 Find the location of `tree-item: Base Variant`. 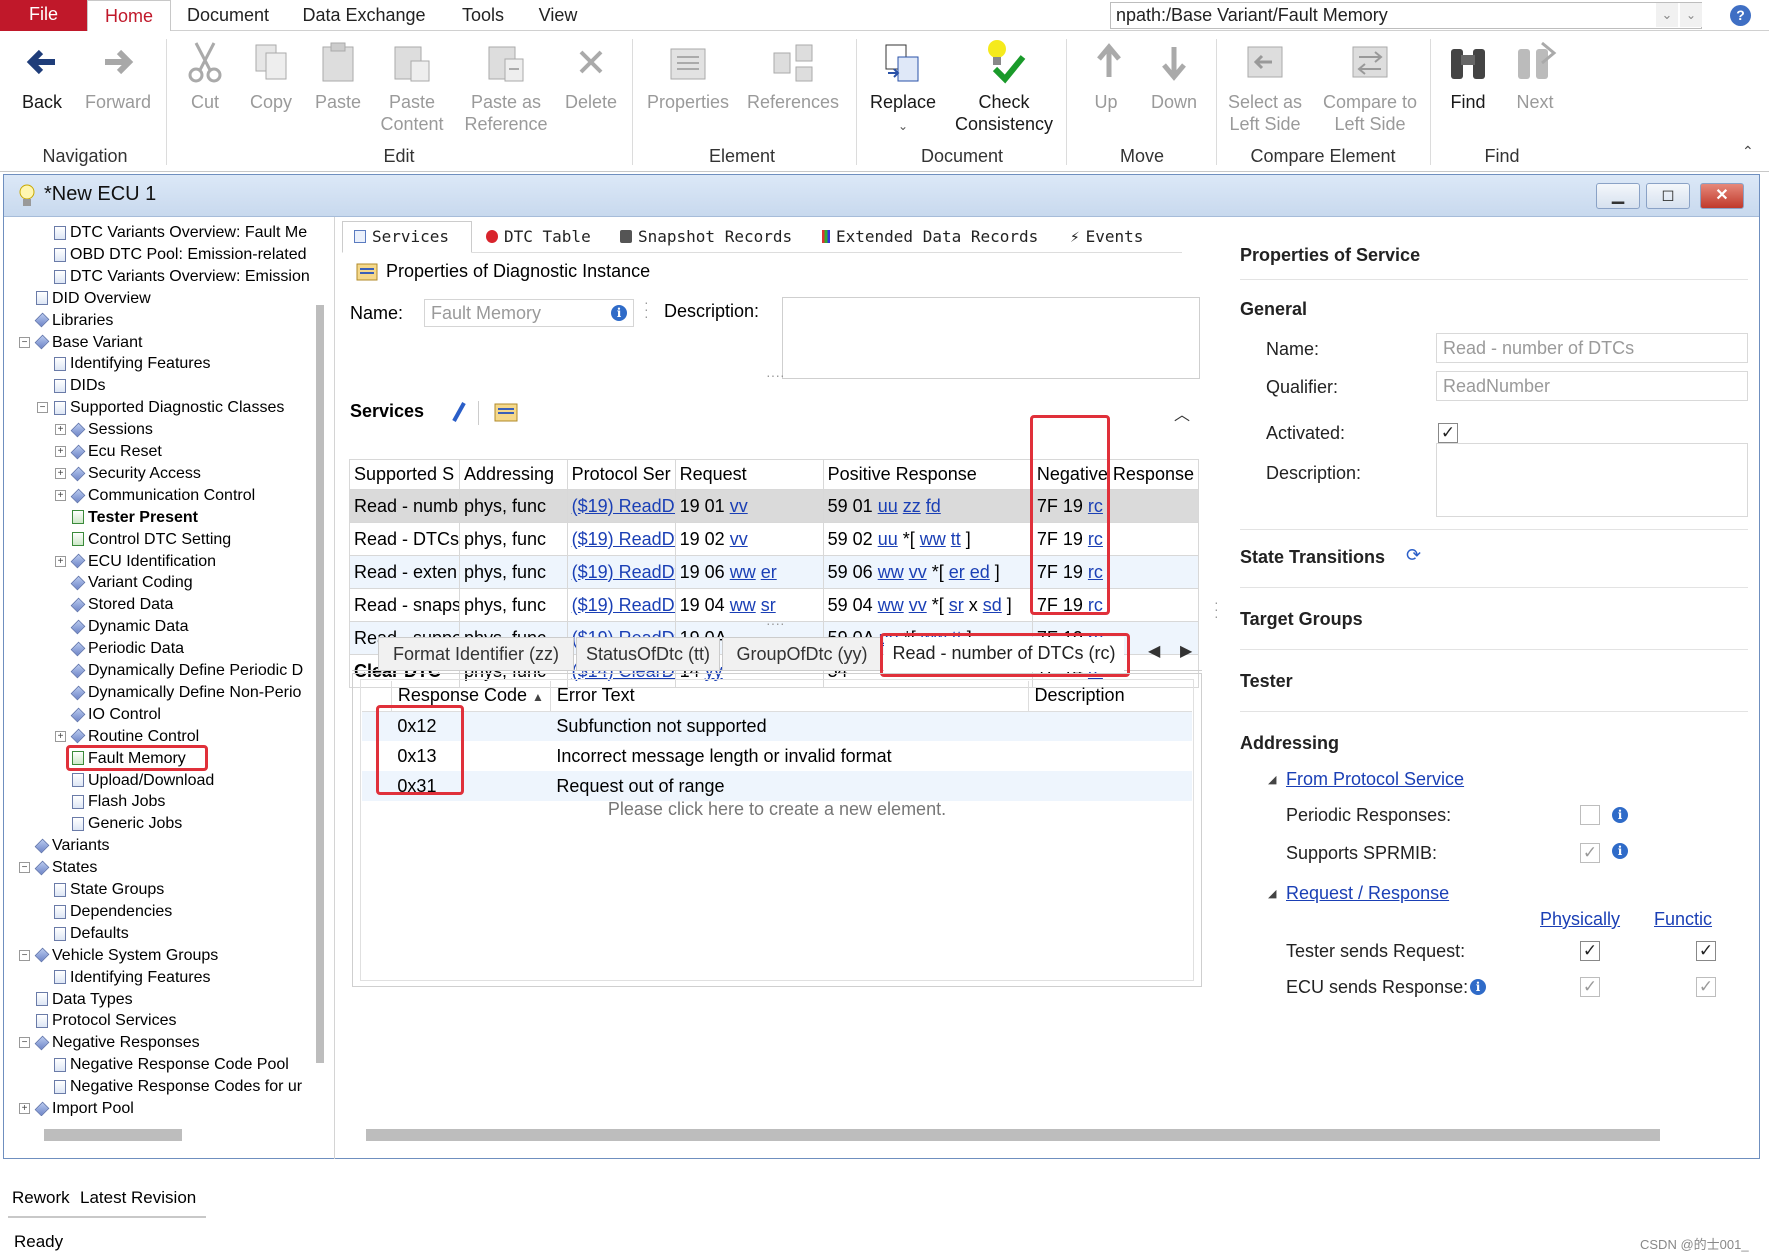

tree-item: Base Variant is located at coordinates (88, 343).